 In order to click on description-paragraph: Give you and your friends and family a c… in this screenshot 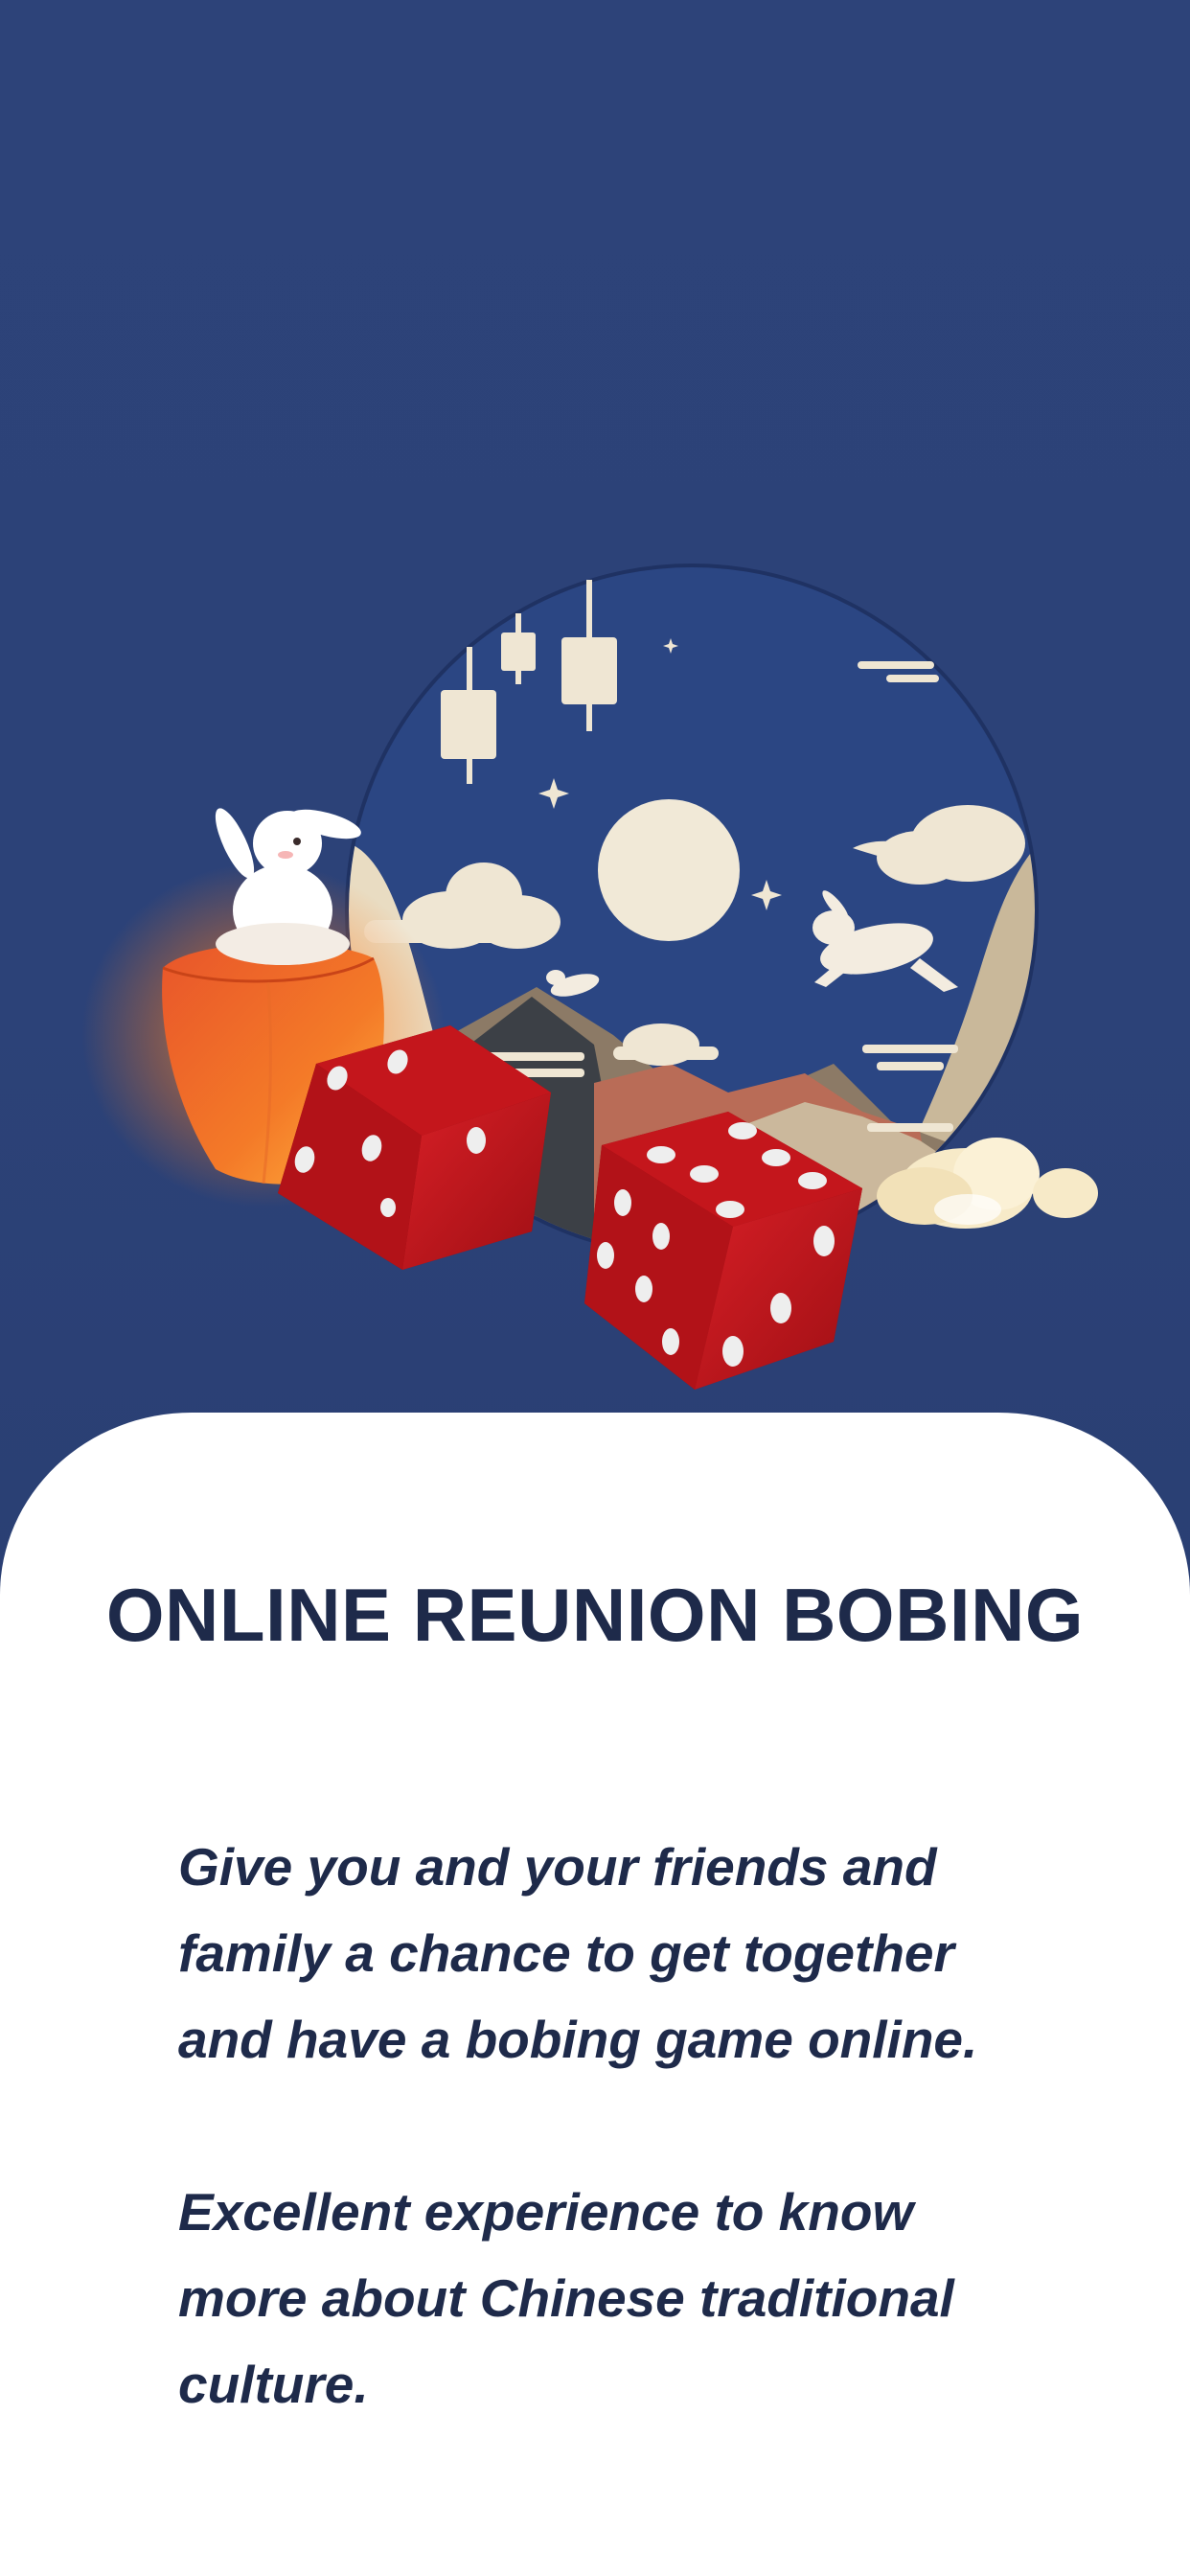, I will do `click(578, 1953)`.